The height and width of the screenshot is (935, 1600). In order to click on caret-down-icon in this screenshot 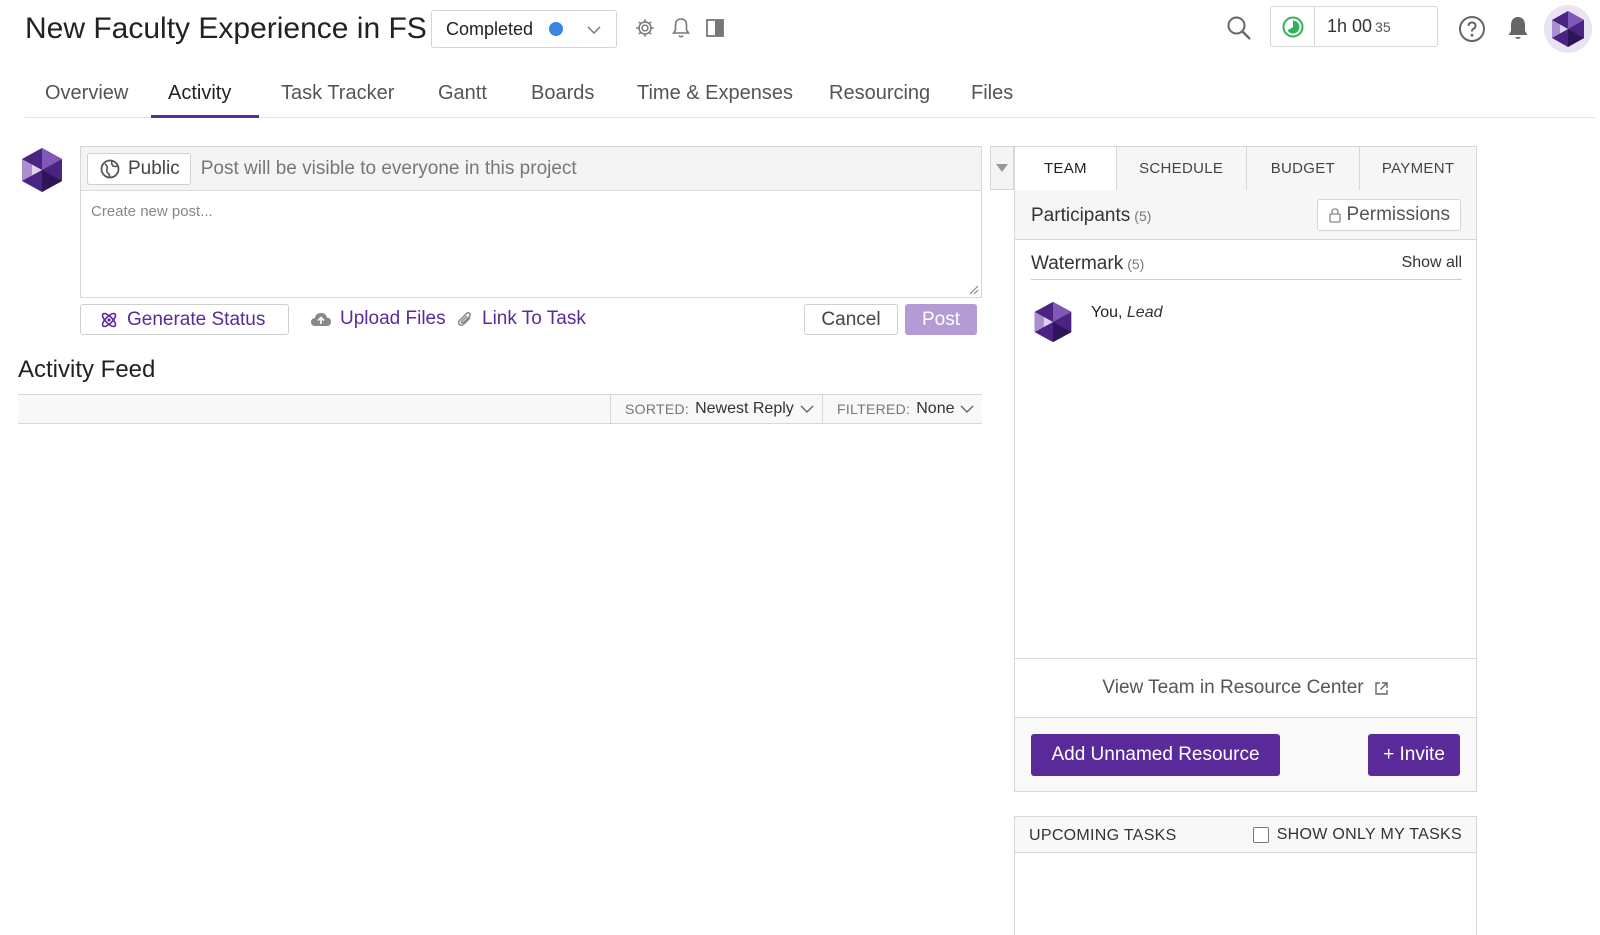, I will do `click(1002, 168)`.